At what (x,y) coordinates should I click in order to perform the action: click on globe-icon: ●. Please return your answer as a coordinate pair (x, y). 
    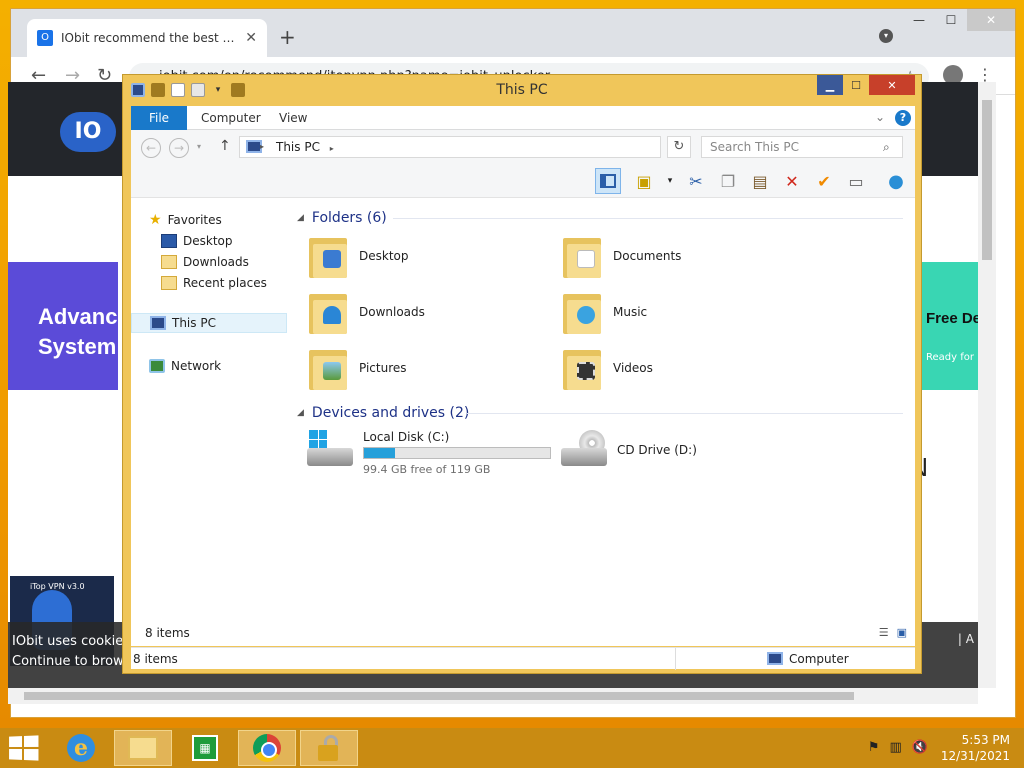
    Looking at the image, I should click on (896, 181).